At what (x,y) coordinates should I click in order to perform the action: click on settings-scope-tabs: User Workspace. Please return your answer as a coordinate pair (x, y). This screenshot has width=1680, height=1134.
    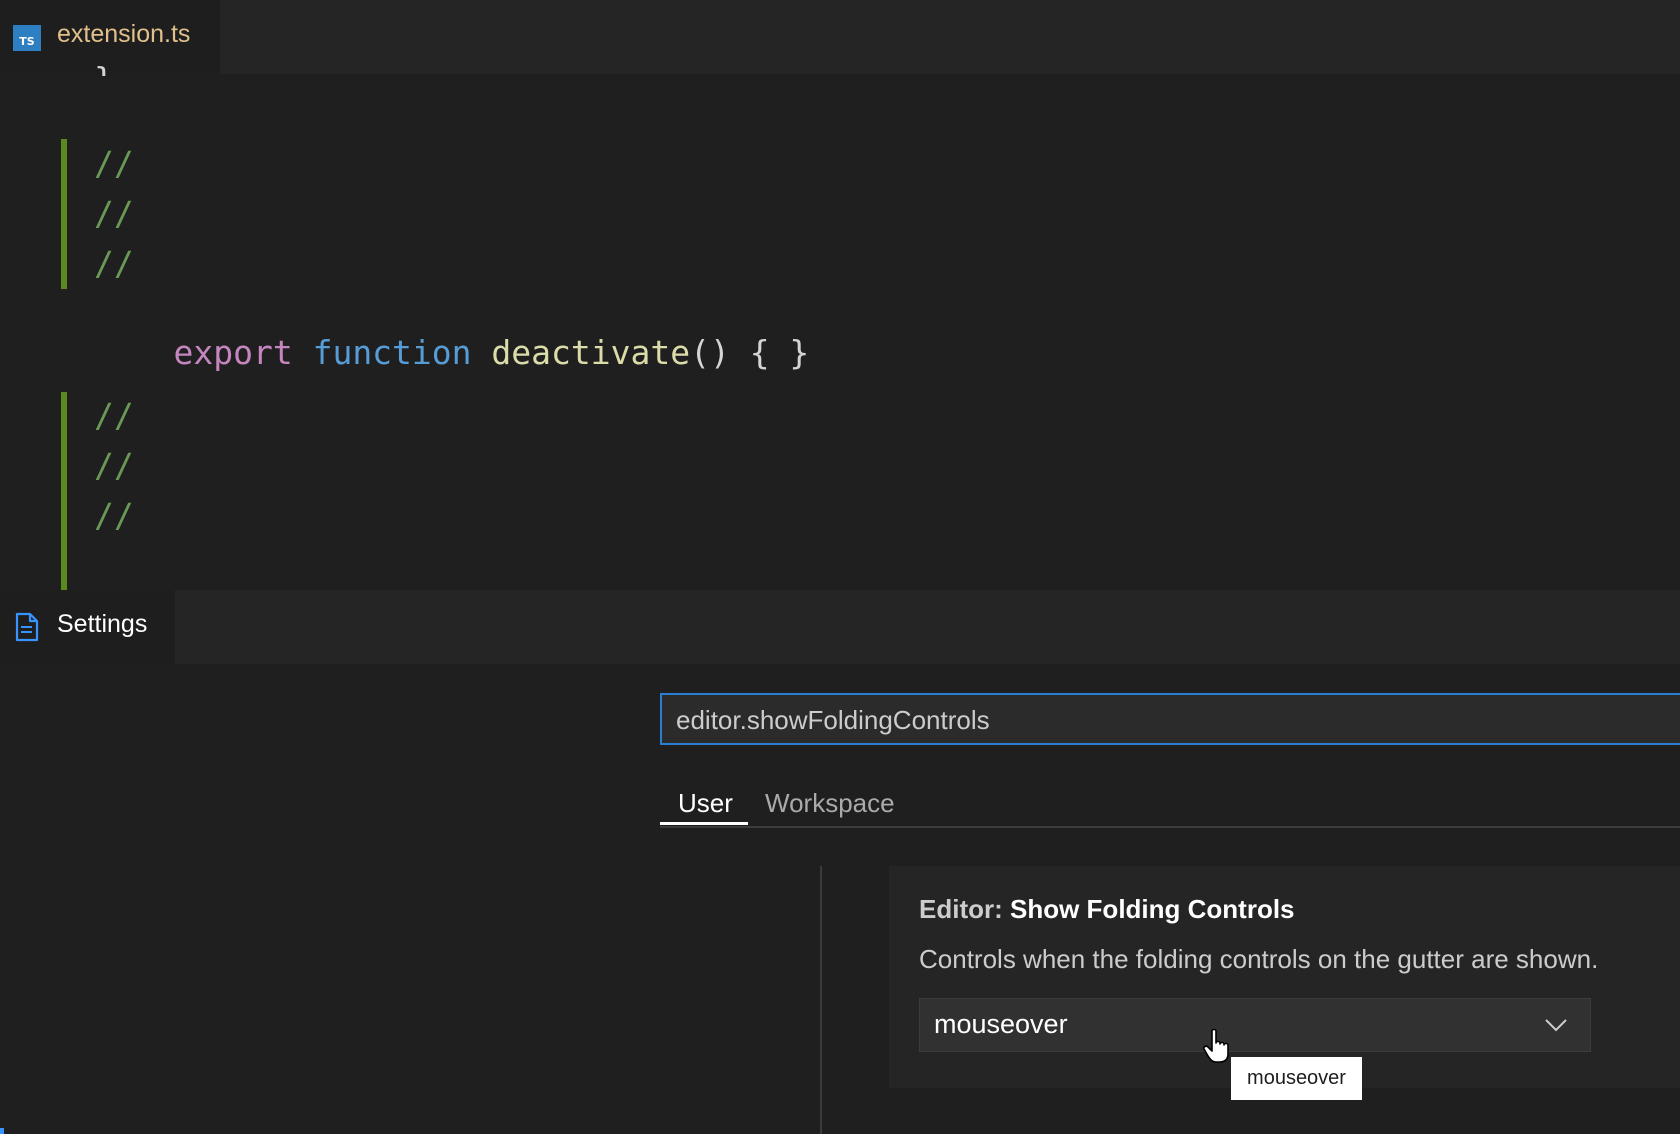
    Looking at the image, I should click on (1170, 806).